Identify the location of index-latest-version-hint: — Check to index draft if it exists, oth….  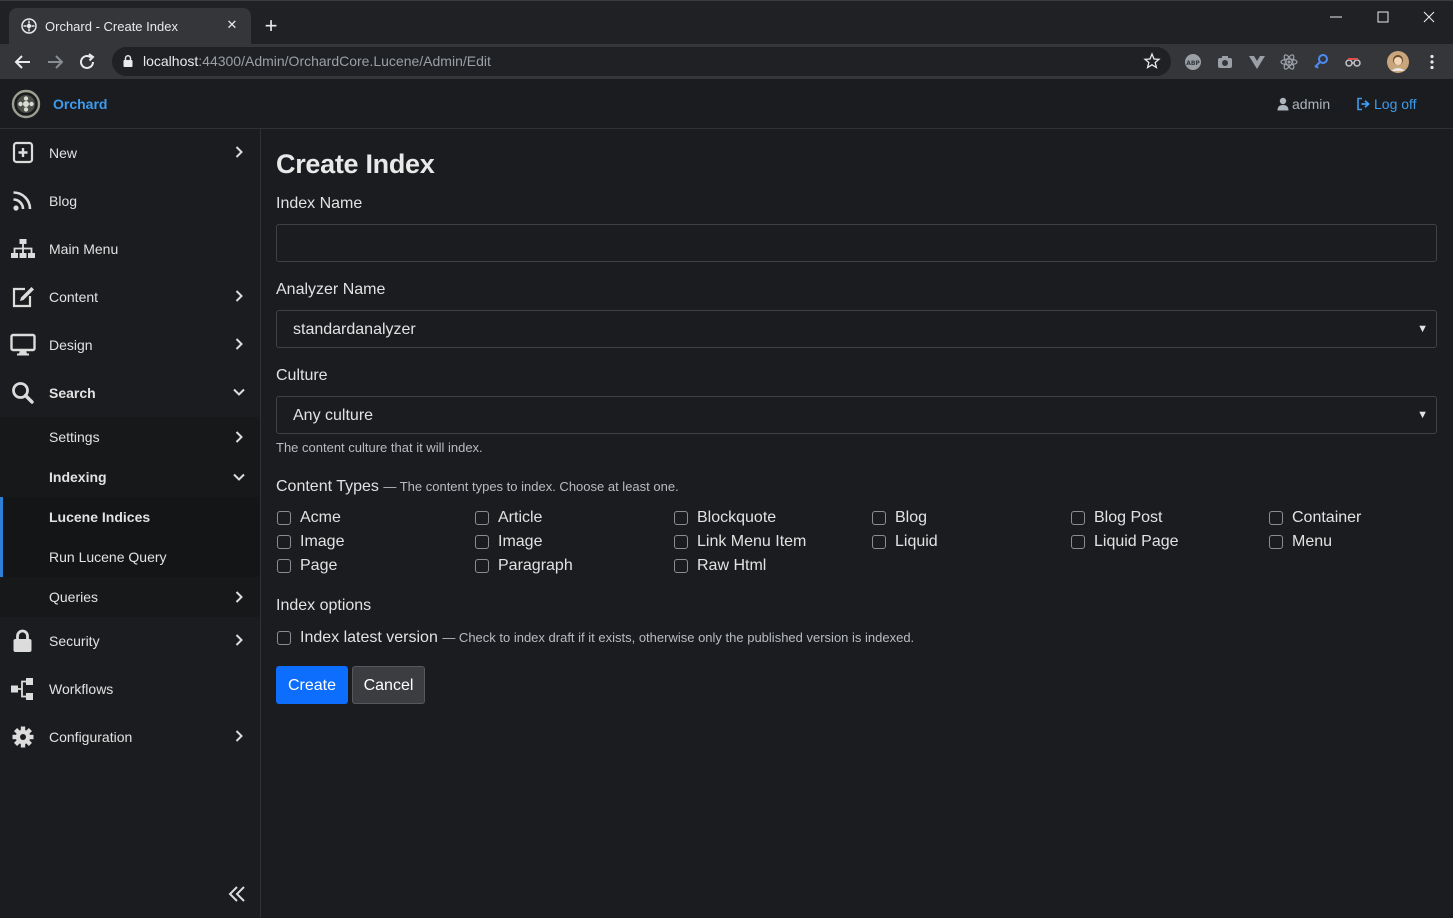
(678, 637).